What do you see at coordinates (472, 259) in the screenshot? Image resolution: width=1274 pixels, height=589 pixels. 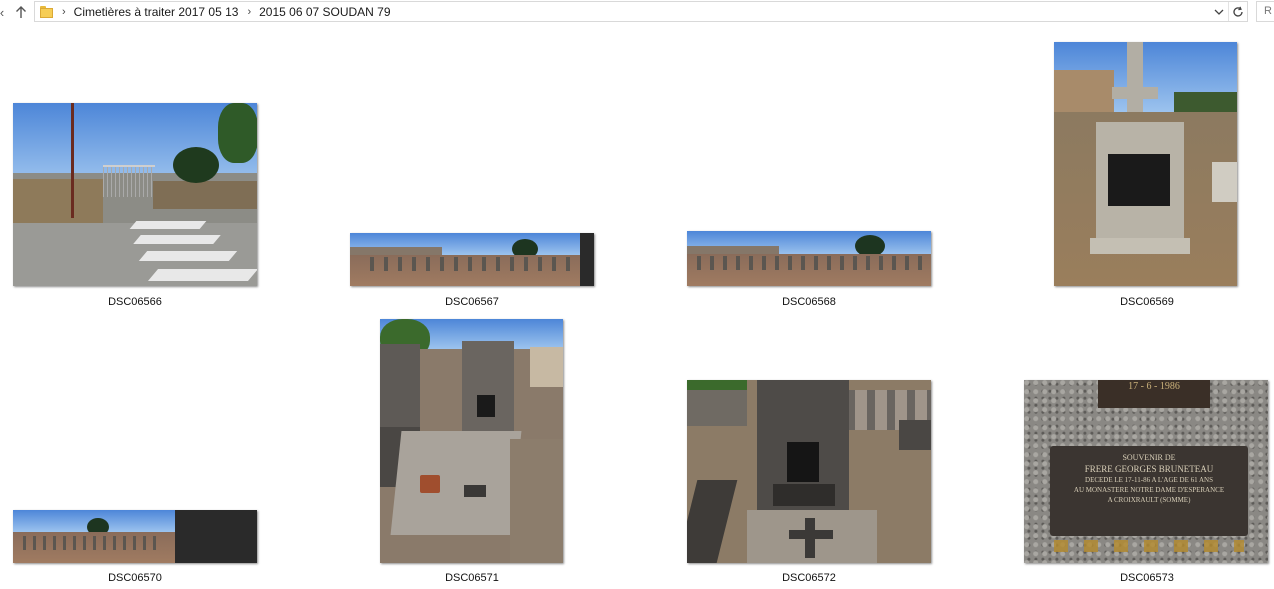 I see `file-thumbnail-dsc06567` at bounding box center [472, 259].